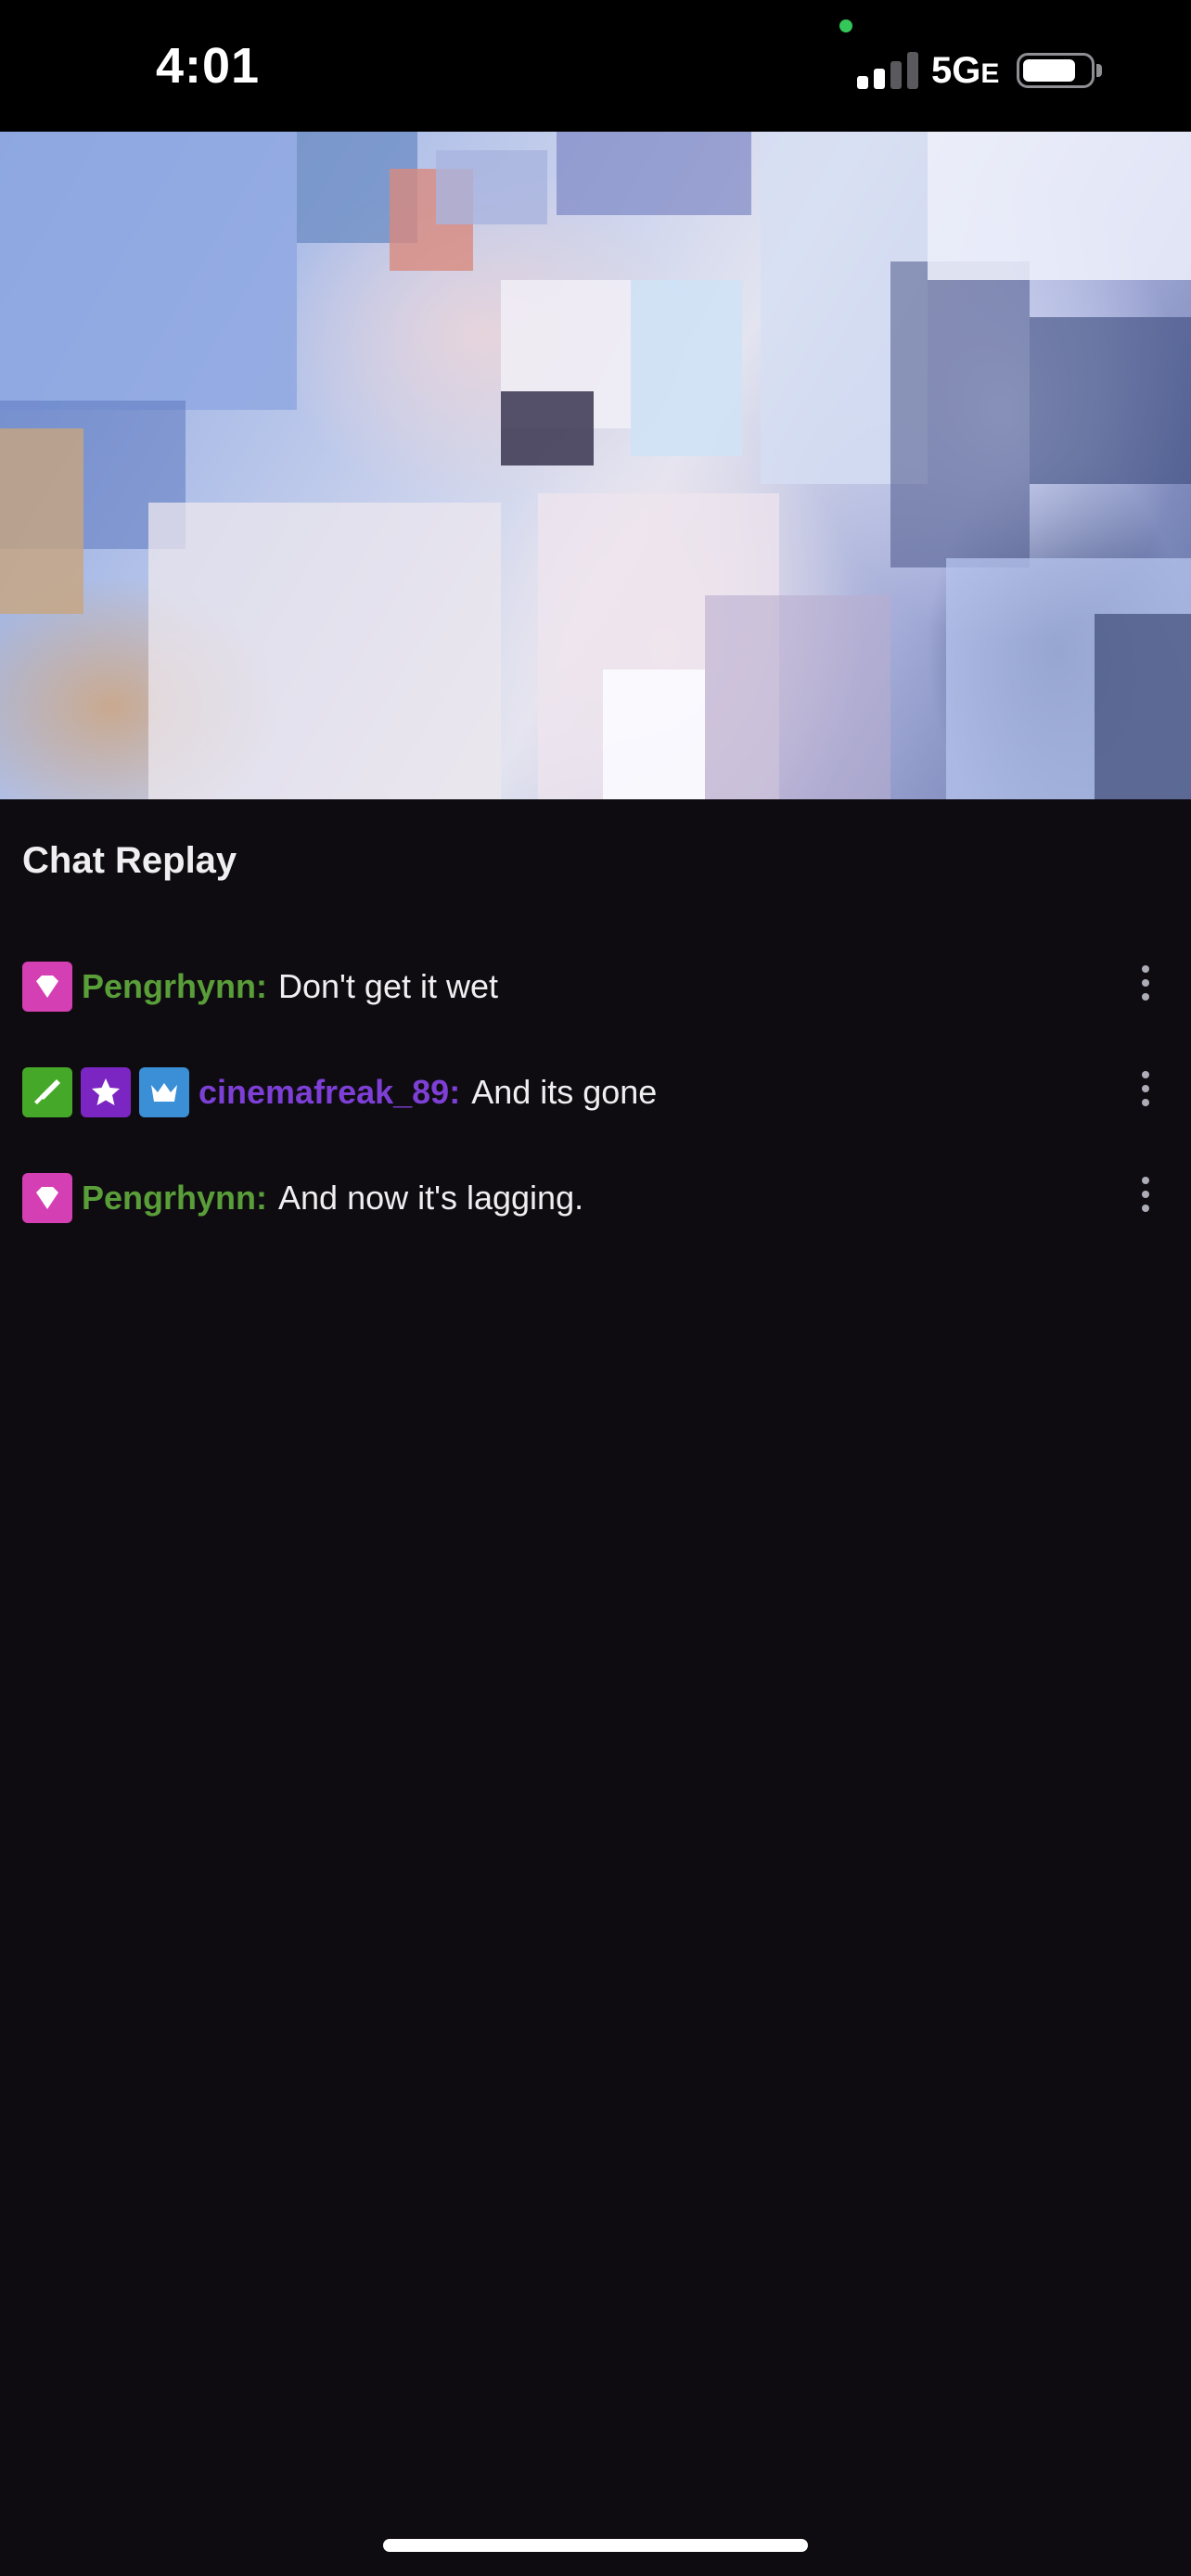 The image size is (1191, 2576). What do you see at coordinates (595, 66) in the screenshot?
I see `status-bar: 4:01 5GE` at bounding box center [595, 66].